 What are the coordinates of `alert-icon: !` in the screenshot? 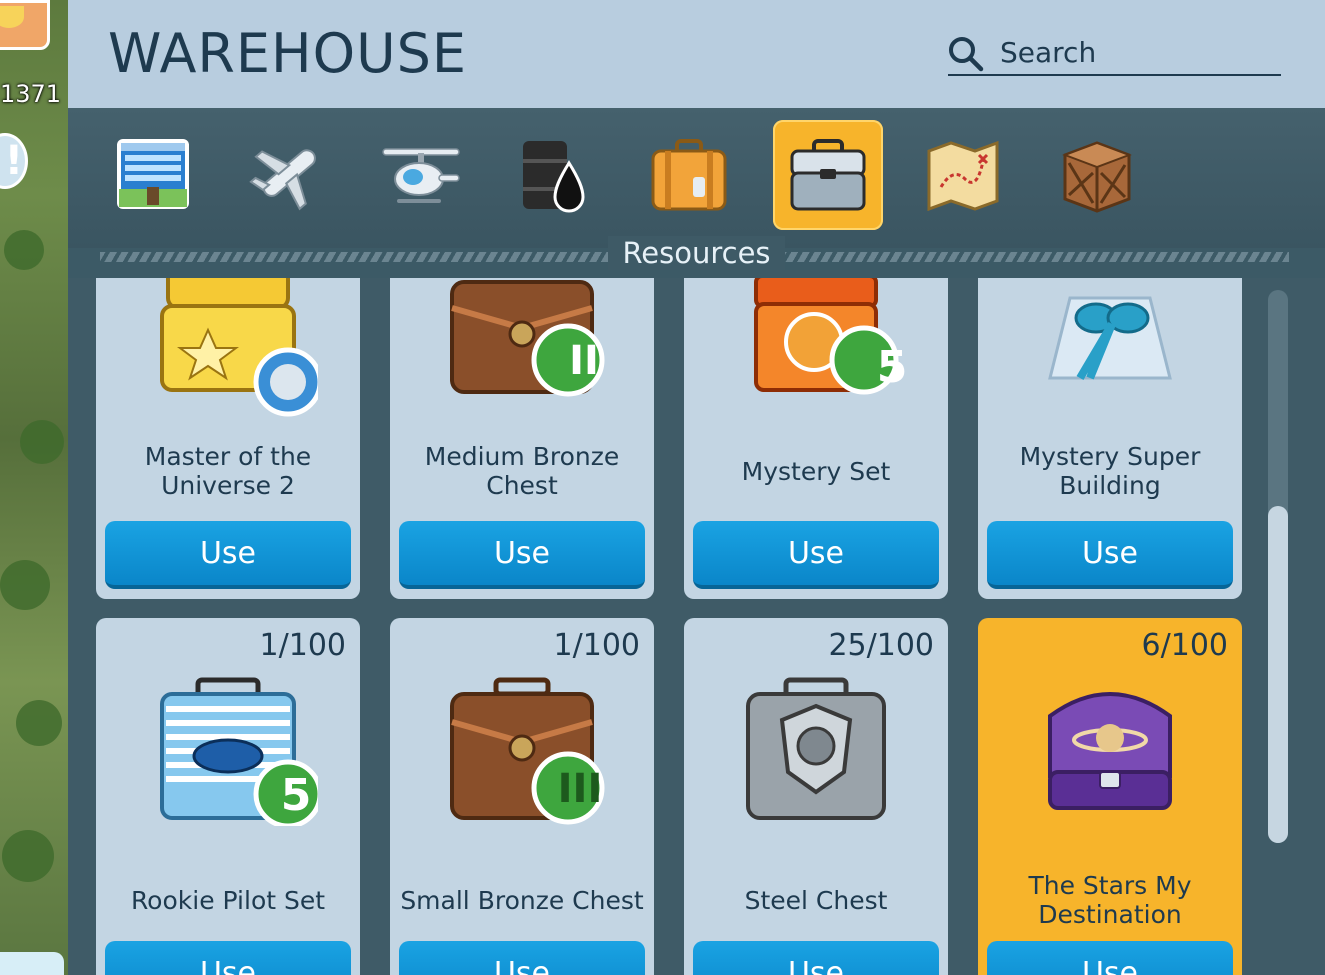 It's located at (14, 161).